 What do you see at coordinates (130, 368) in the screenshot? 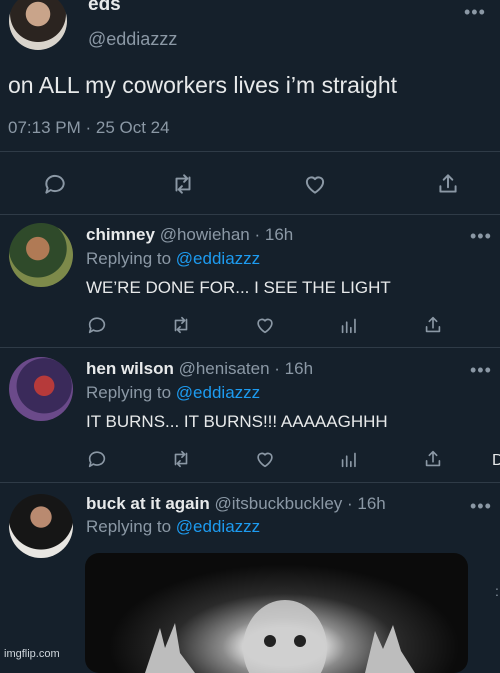
I see `display-name: hen wilson` at bounding box center [130, 368].